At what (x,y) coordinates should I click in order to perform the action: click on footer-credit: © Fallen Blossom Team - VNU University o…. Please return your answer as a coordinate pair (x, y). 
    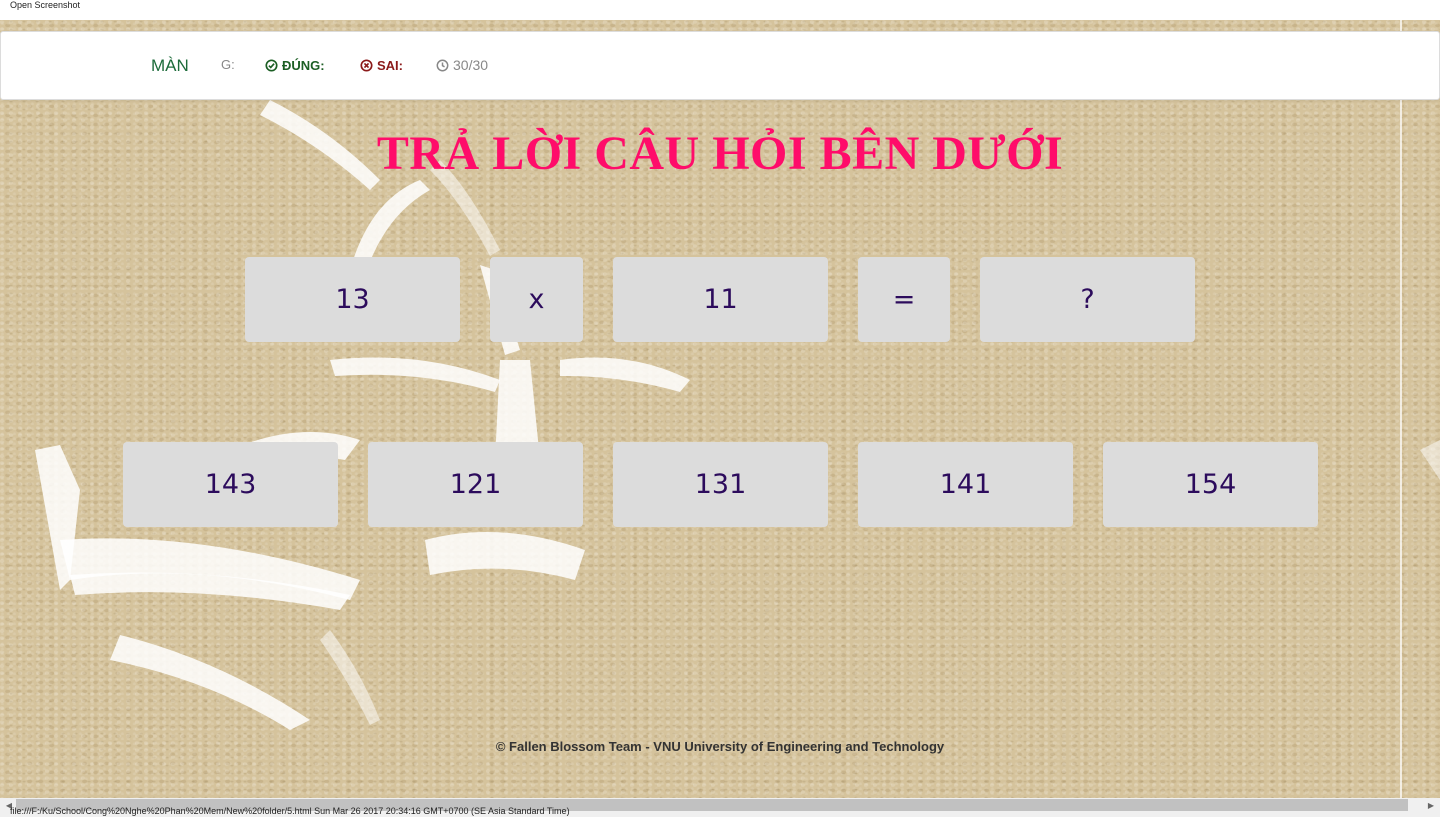
    Looking at the image, I should click on (720, 746).